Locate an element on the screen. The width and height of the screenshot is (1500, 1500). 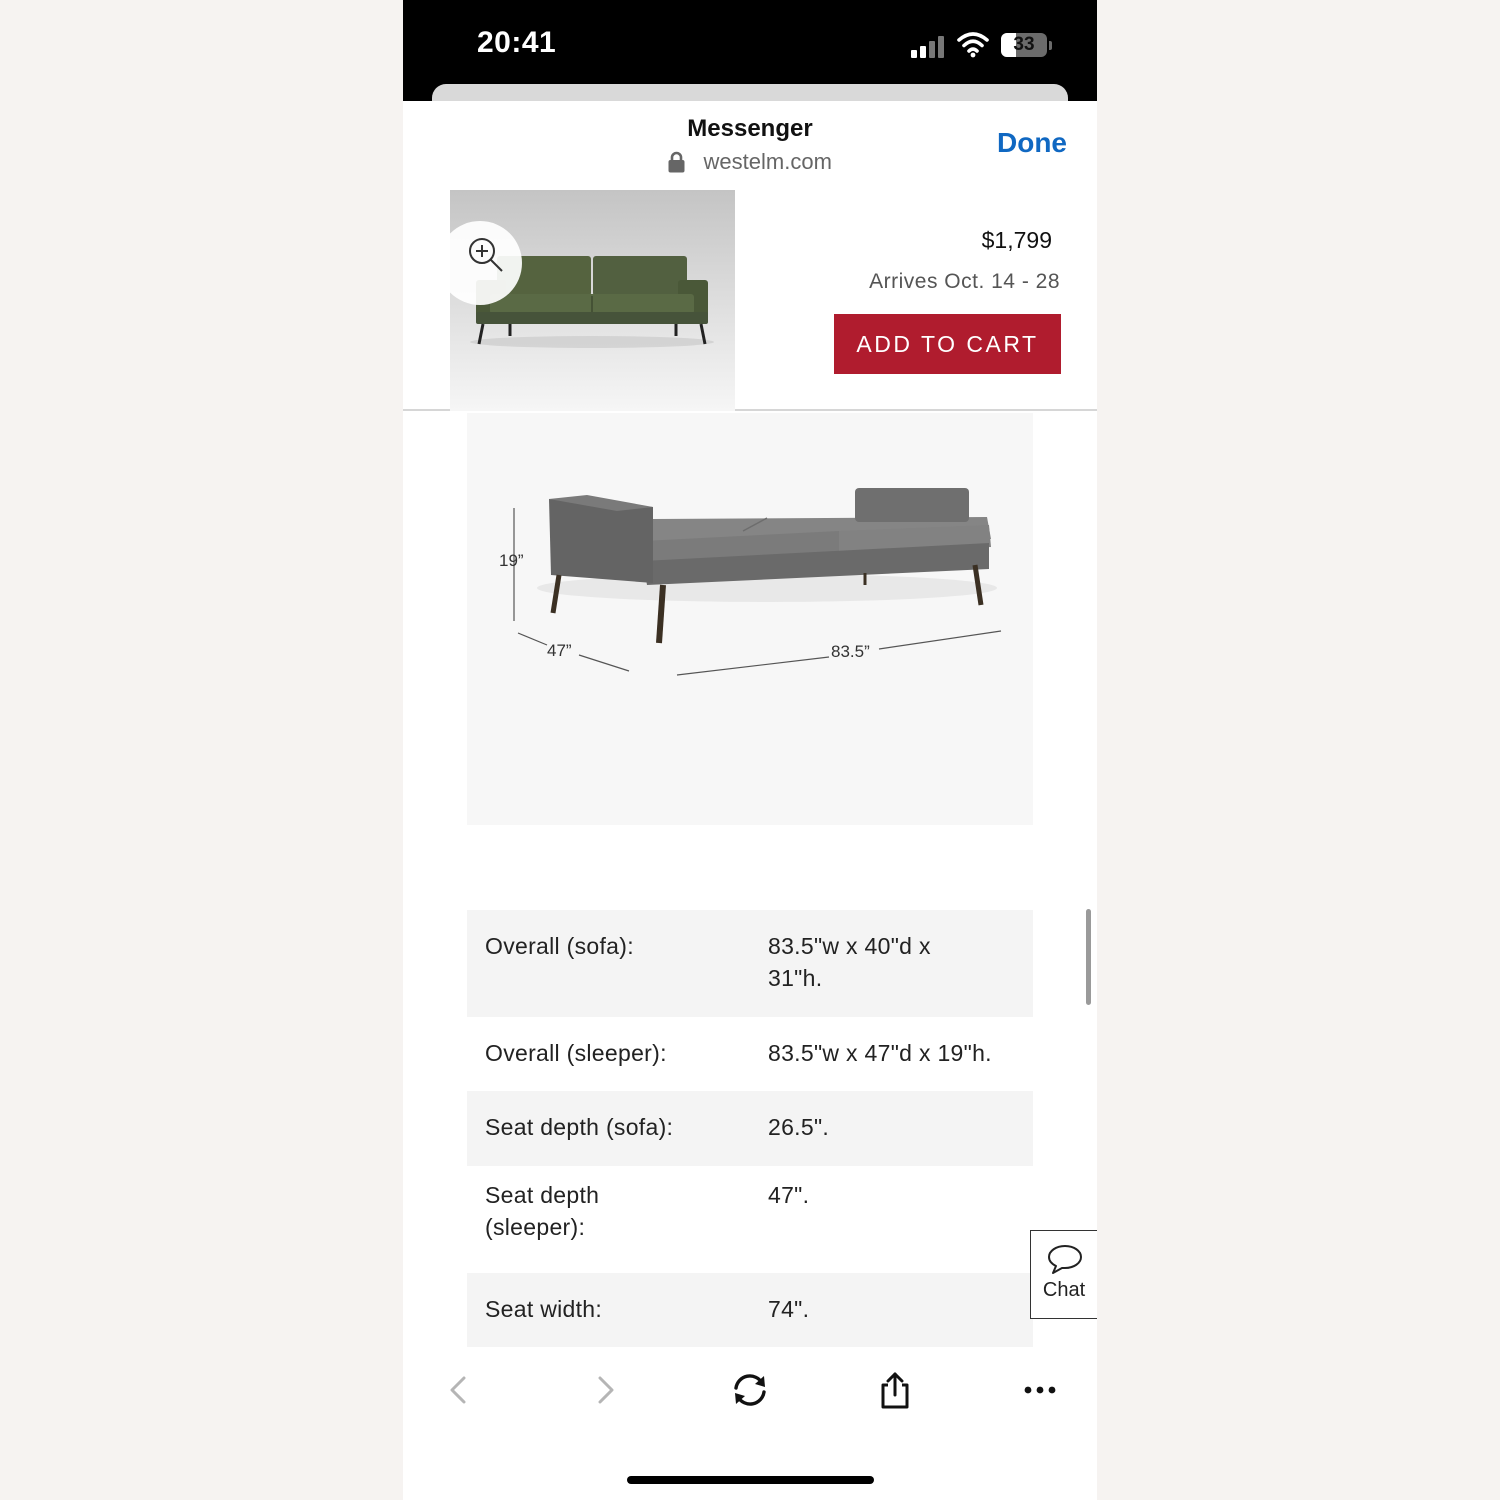
depth-dimension-label: 47” is located at coordinates (559, 650).